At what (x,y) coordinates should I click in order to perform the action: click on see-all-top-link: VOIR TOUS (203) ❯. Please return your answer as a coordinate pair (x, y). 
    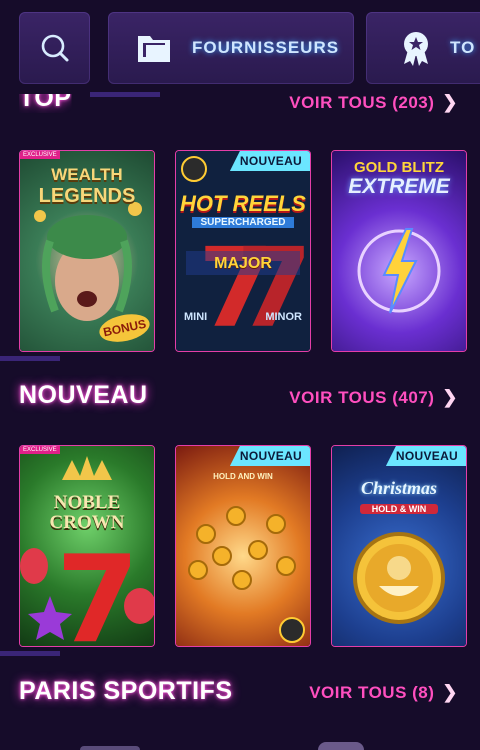
    Looking at the image, I should click on (373, 102).